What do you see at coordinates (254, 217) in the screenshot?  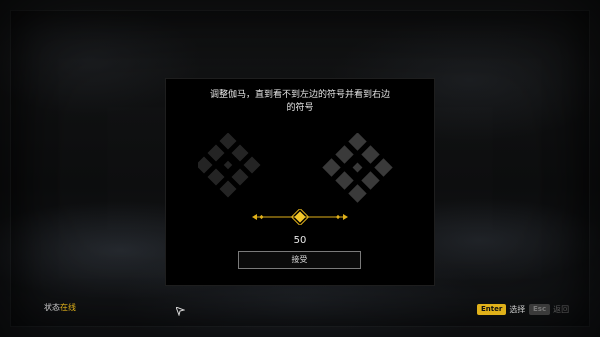 I see `slider-left-arrow-icon` at bounding box center [254, 217].